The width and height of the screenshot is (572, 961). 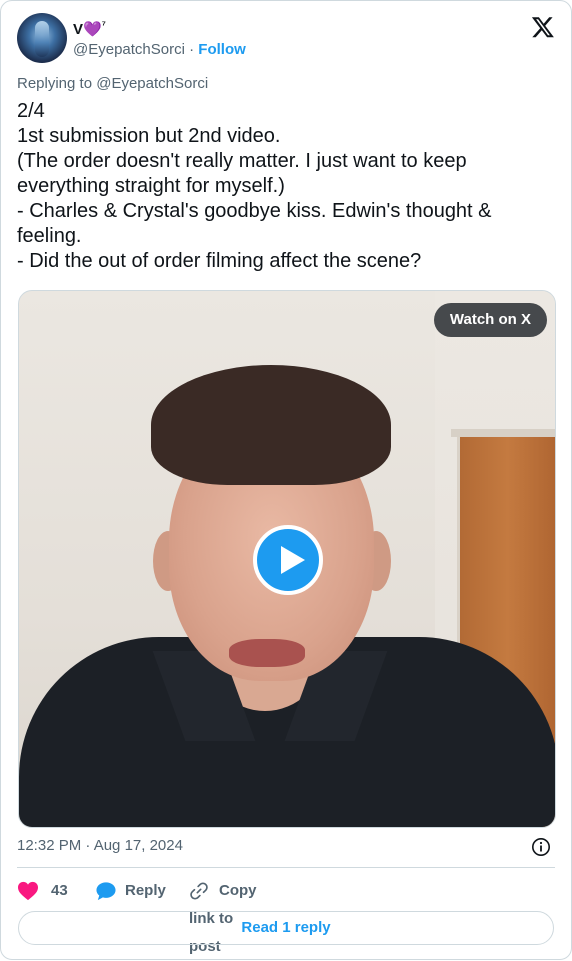 I want to click on reply-button: Reply, so click(x=130, y=891).